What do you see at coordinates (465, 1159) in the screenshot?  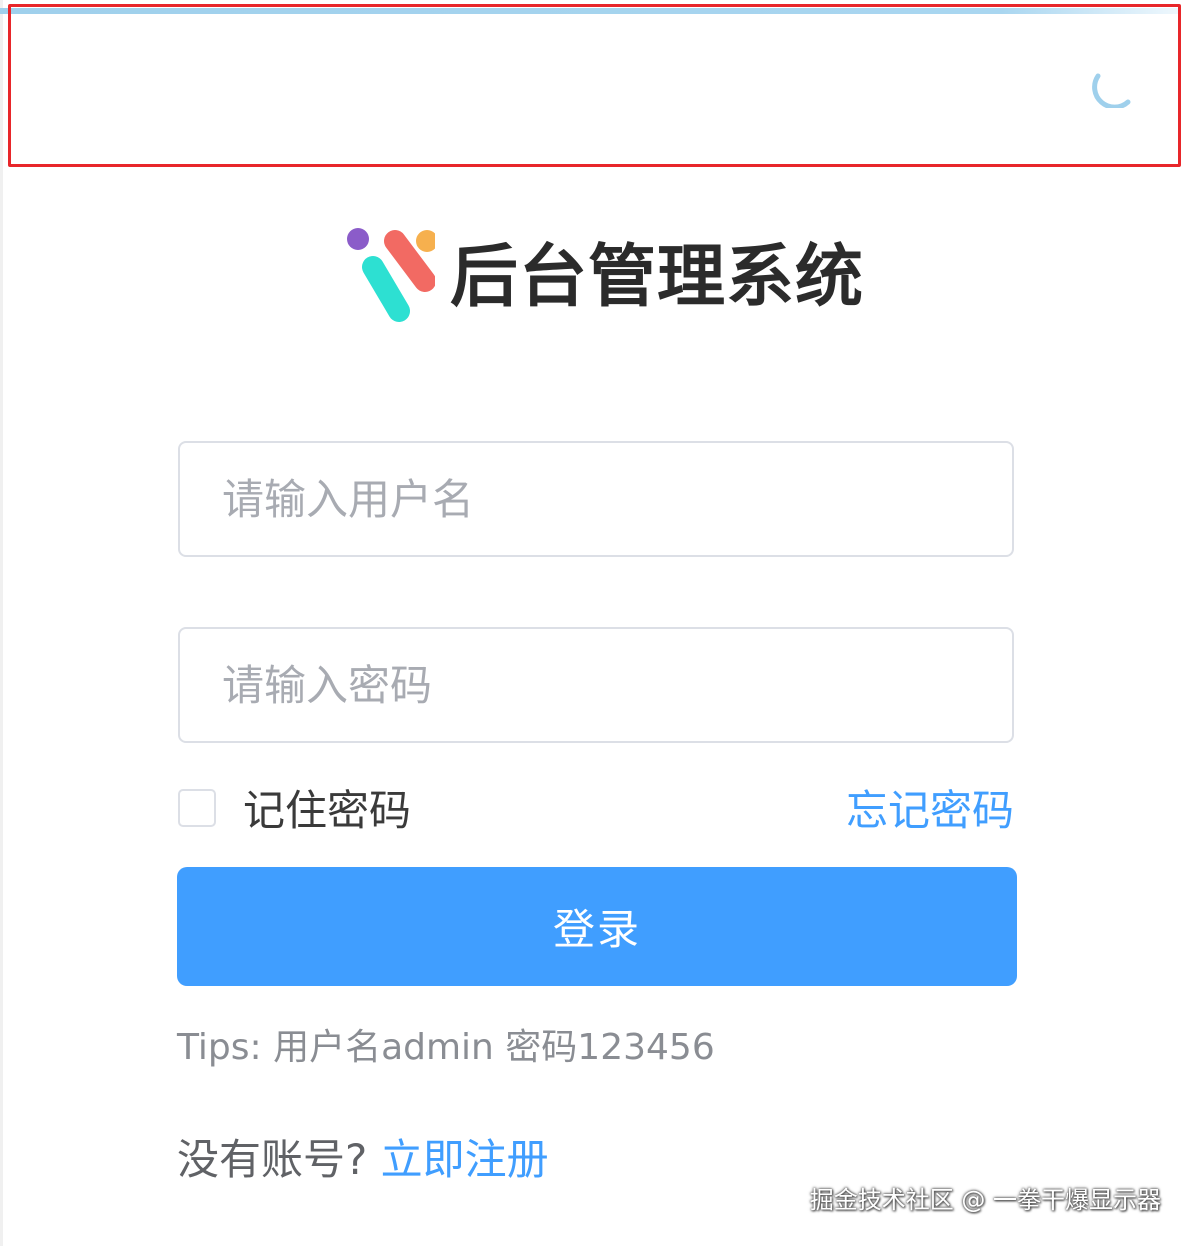 I see `register-link: 立即注册` at bounding box center [465, 1159].